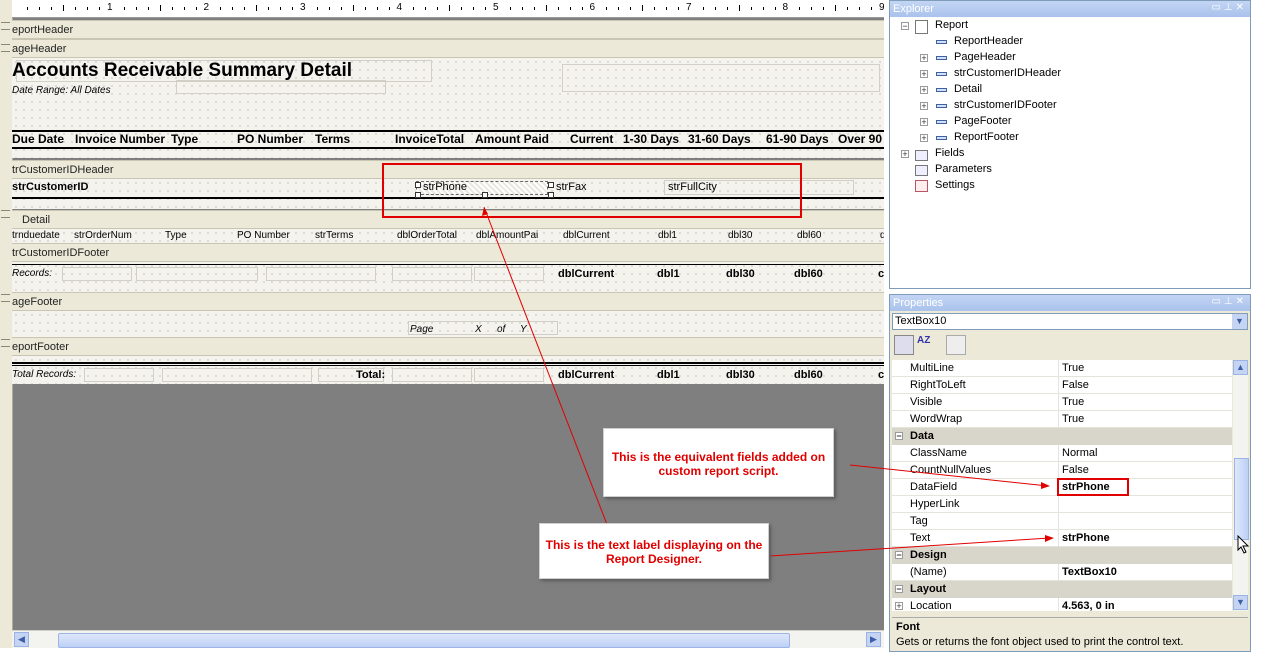 Image resolution: width=1270 pixels, height=669 pixels. Describe the element at coordinates (592, 190) in the screenshot. I see `highlight-box` at that location.